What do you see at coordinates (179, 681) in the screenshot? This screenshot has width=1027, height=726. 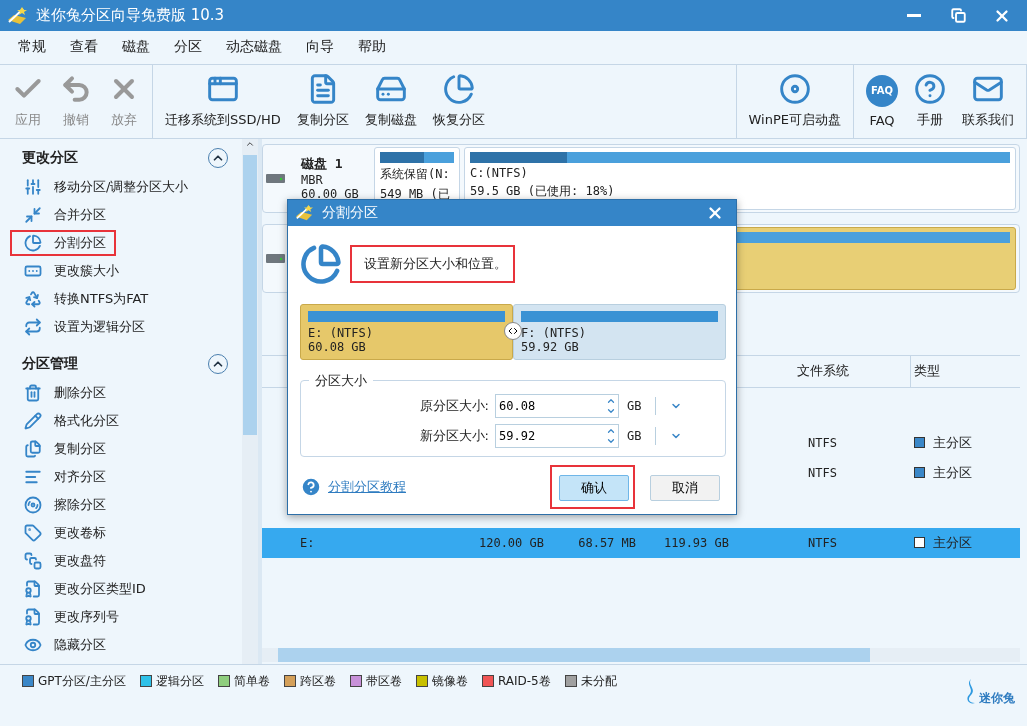 I see `legend-label: 逻辑分区` at bounding box center [179, 681].